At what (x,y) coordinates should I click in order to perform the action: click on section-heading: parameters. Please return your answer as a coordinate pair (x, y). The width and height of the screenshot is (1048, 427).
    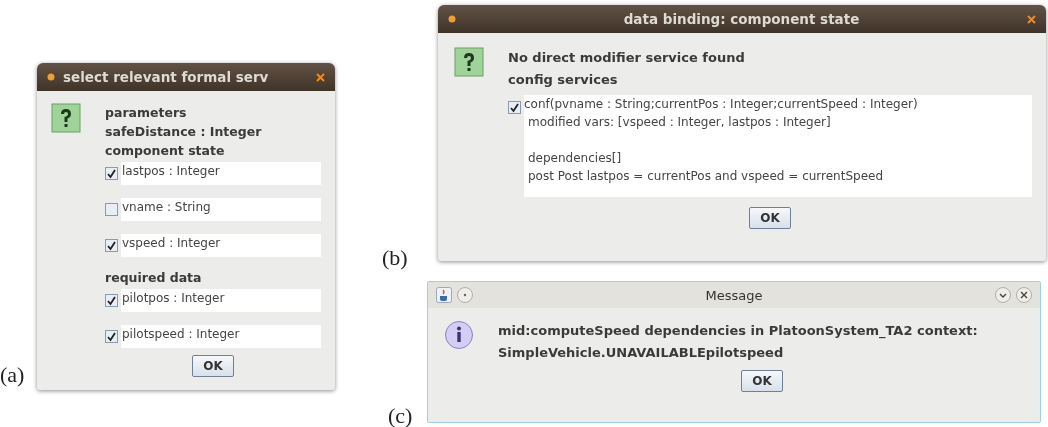
    Looking at the image, I should click on (146, 113).